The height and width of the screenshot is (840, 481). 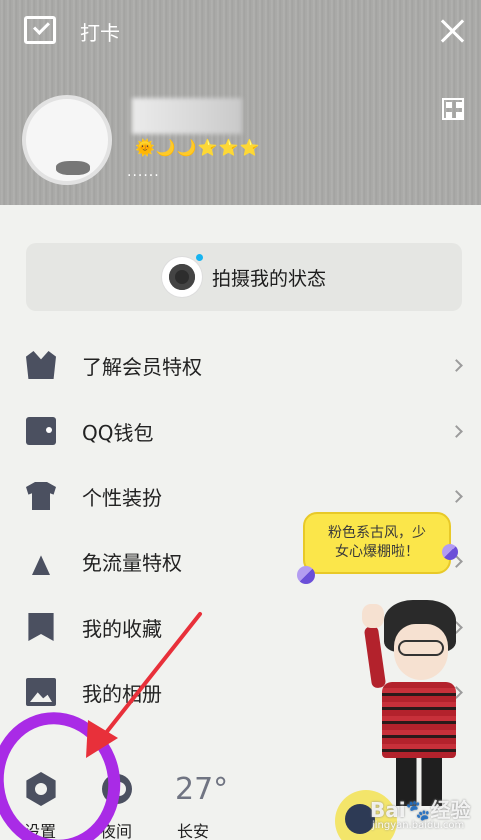 What do you see at coordinates (41, 365) in the screenshot?
I see `crown-icon` at bounding box center [41, 365].